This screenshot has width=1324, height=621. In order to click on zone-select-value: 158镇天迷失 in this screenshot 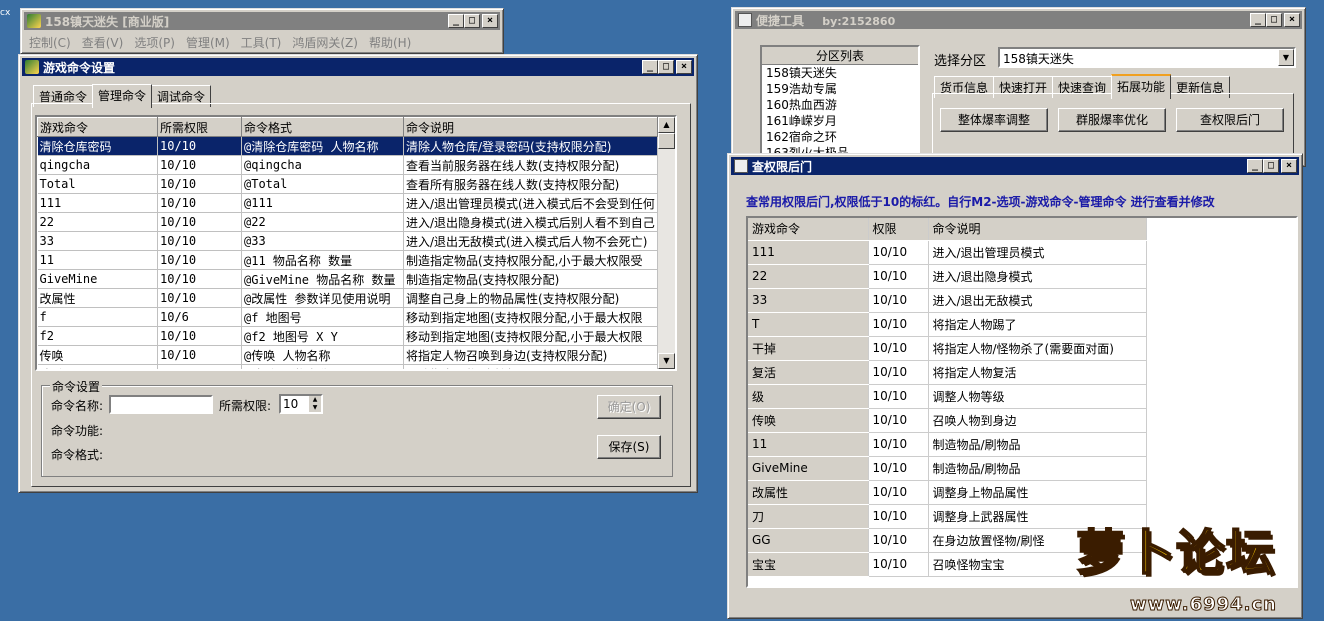, I will do `click(1038, 59)`.